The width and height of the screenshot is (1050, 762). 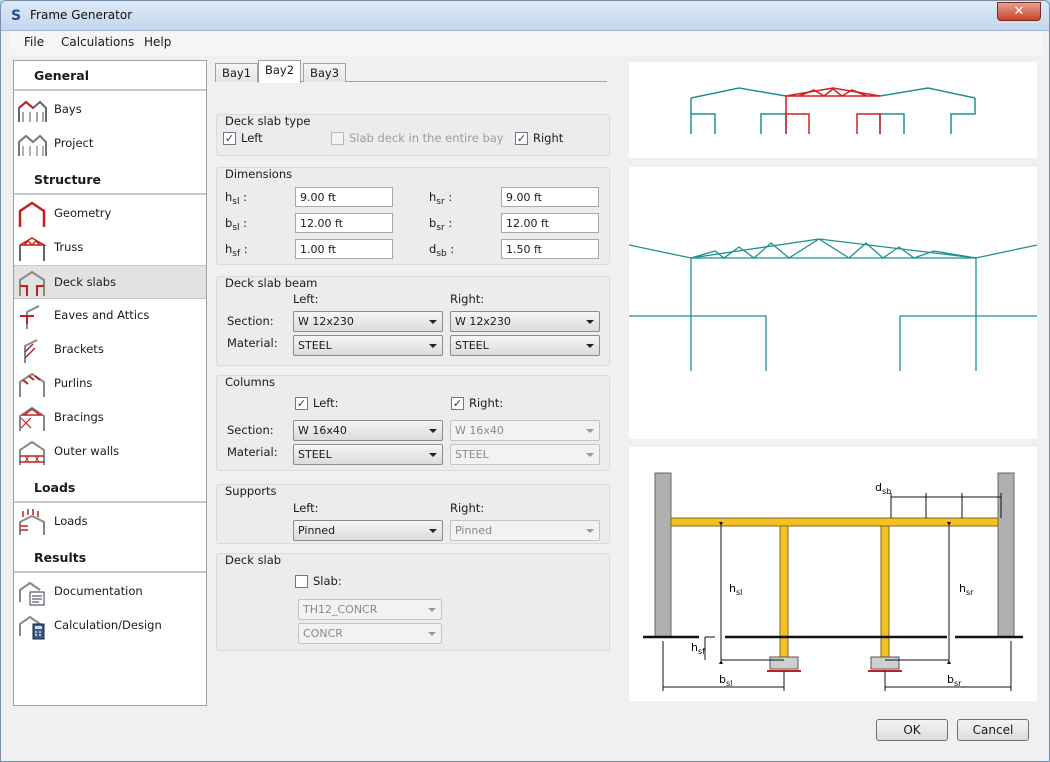 I want to click on bays-icon, so click(x=32, y=111).